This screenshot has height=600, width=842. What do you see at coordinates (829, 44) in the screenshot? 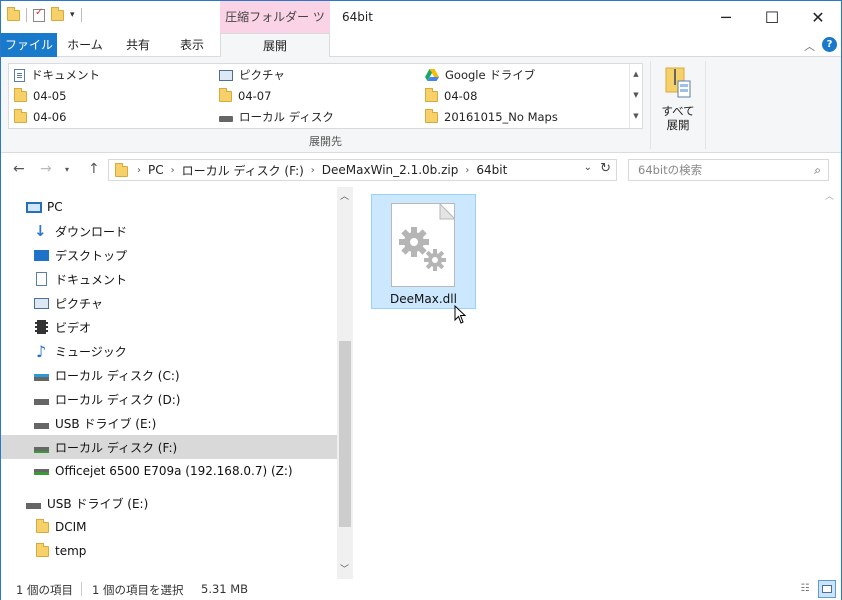
I see `help-icon: ?` at bounding box center [829, 44].